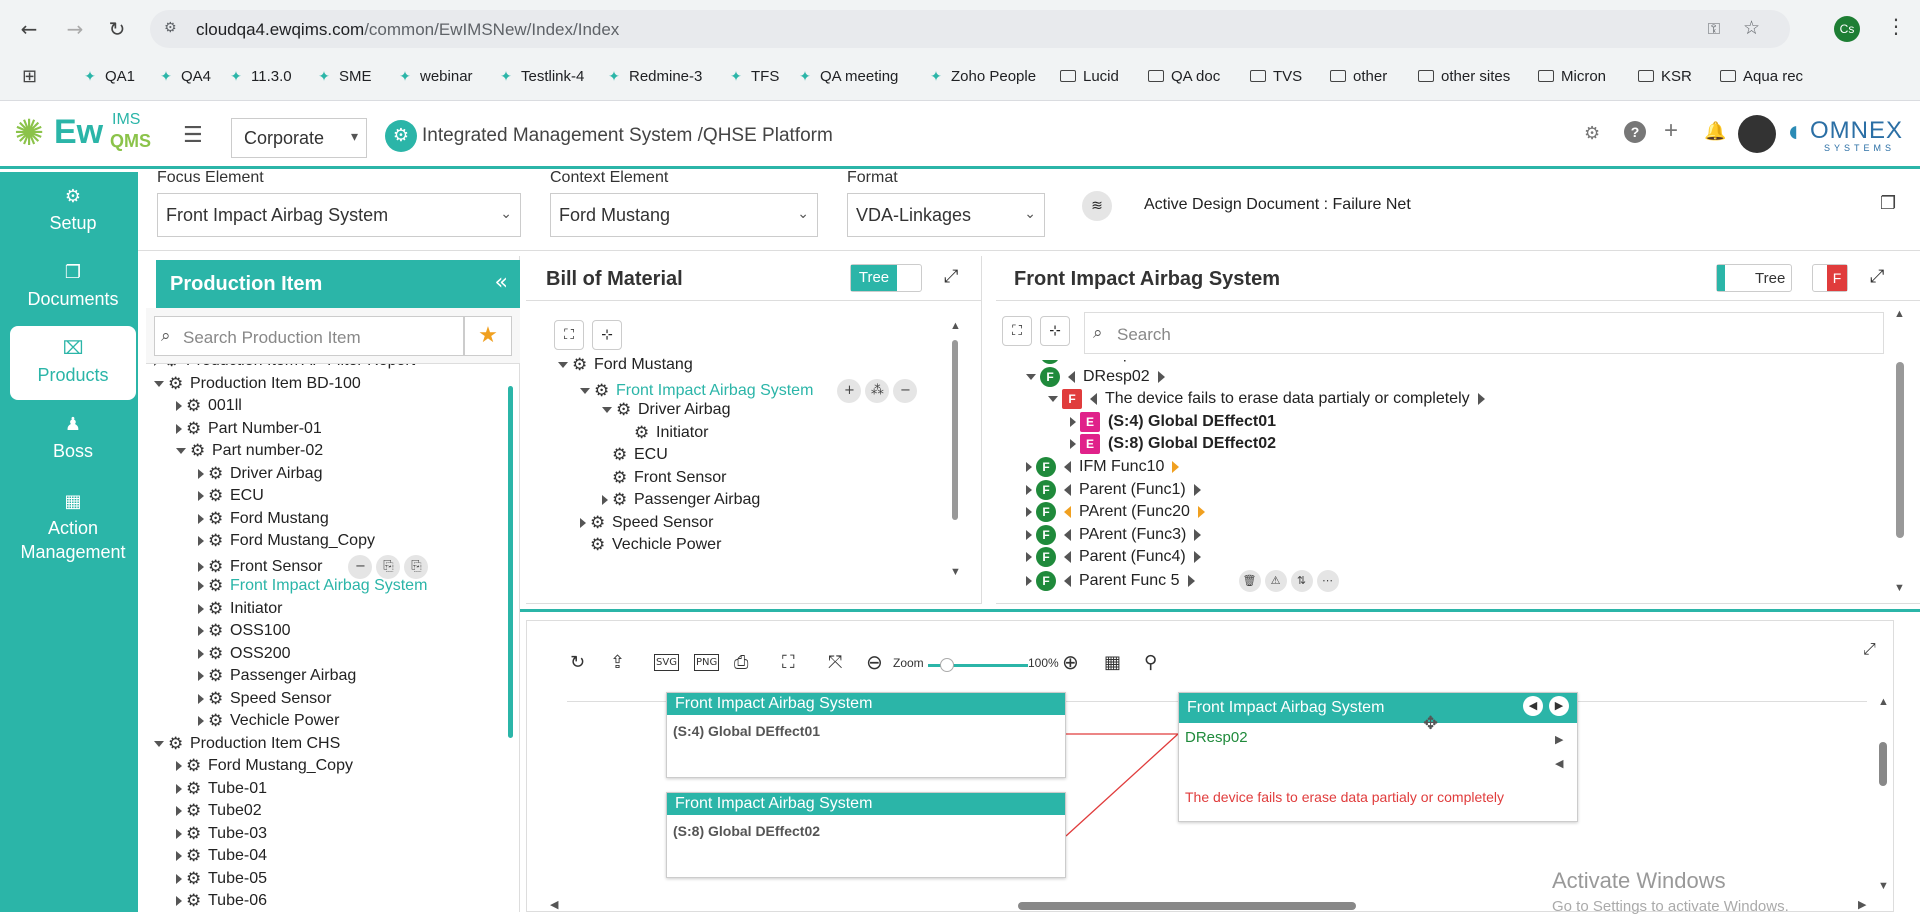 The image size is (1920, 915). What do you see at coordinates (847, 76) in the screenshot?
I see `bookmark-item: ✦ QA meeting` at bounding box center [847, 76].